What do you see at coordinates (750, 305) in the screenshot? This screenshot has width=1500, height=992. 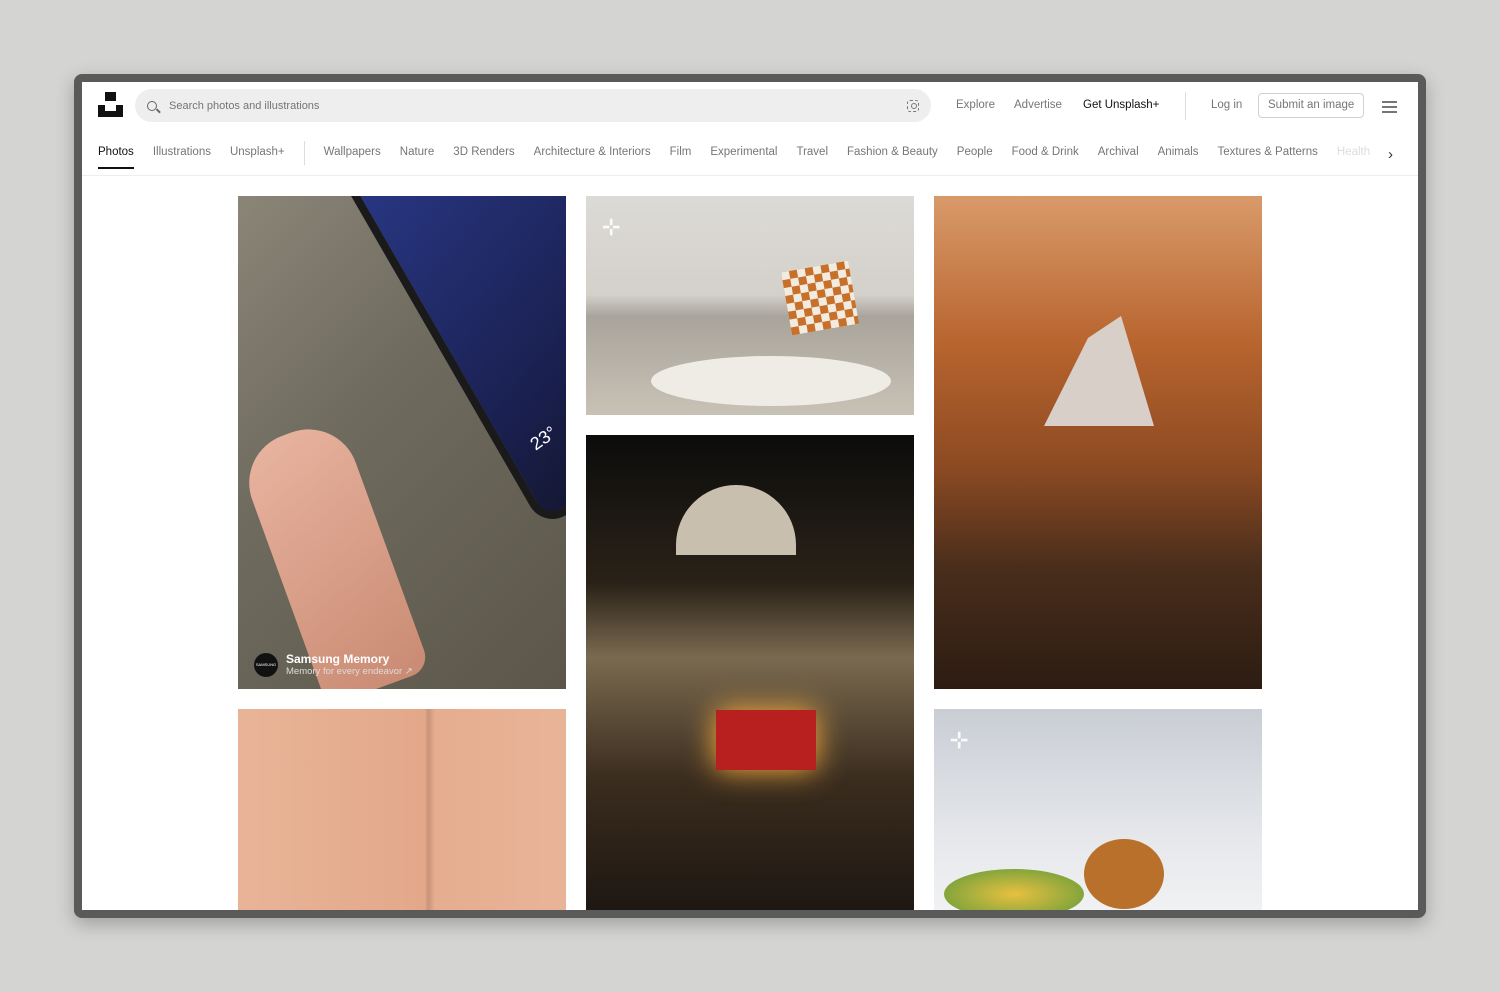 I see `photo-living-room: ⊹` at bounding box center [750, 305].